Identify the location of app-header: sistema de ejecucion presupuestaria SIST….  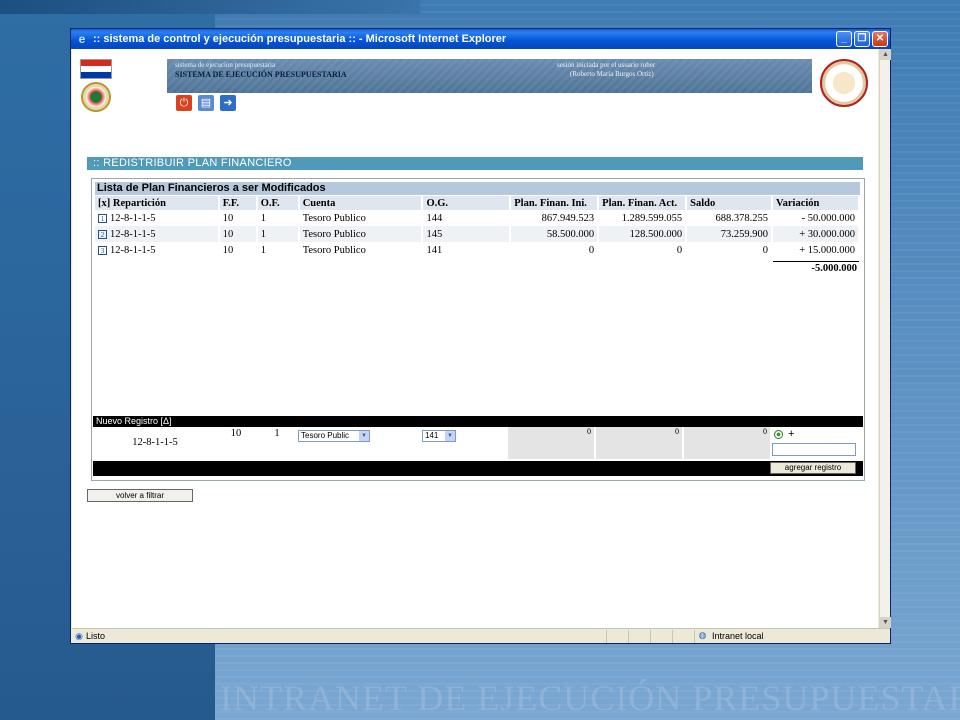
(475, 84).